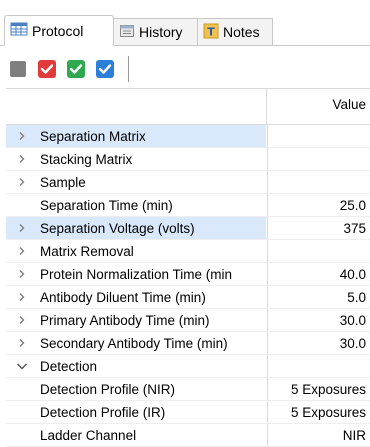  I want to click on row-label: Protein Normalization Time (min, so click(136, 274).